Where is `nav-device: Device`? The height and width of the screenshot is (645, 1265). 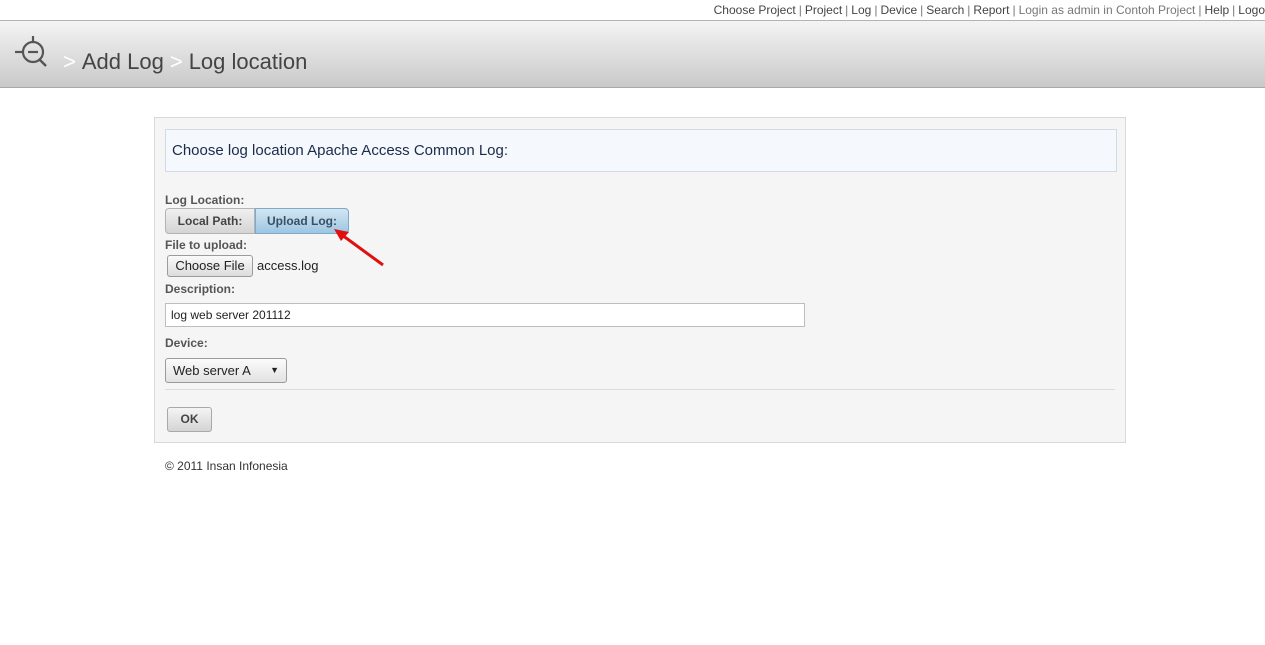
nav-device: Device is located at coordinates (898, 10).